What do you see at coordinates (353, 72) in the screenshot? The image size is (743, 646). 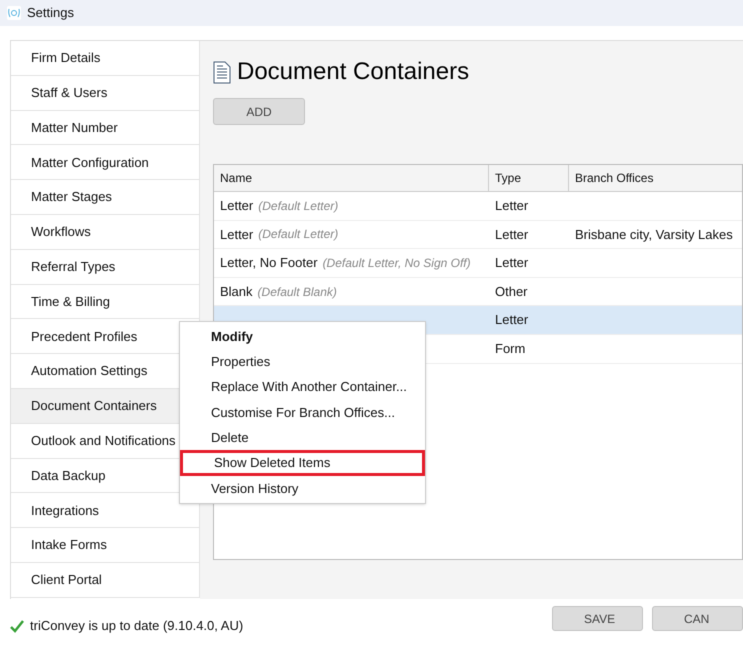 I see `page-title: Document Containers` at bounding box center [353, 72].